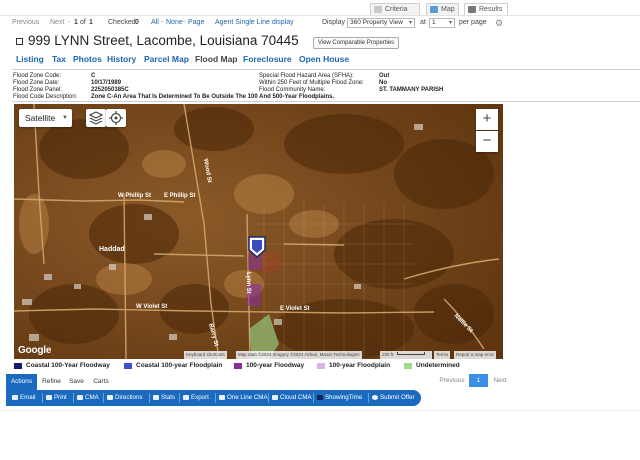  What do you see at coordinates (500, 380) in the screenshot?
I see `next-page-button: Next` at bounding box center [500, 380].